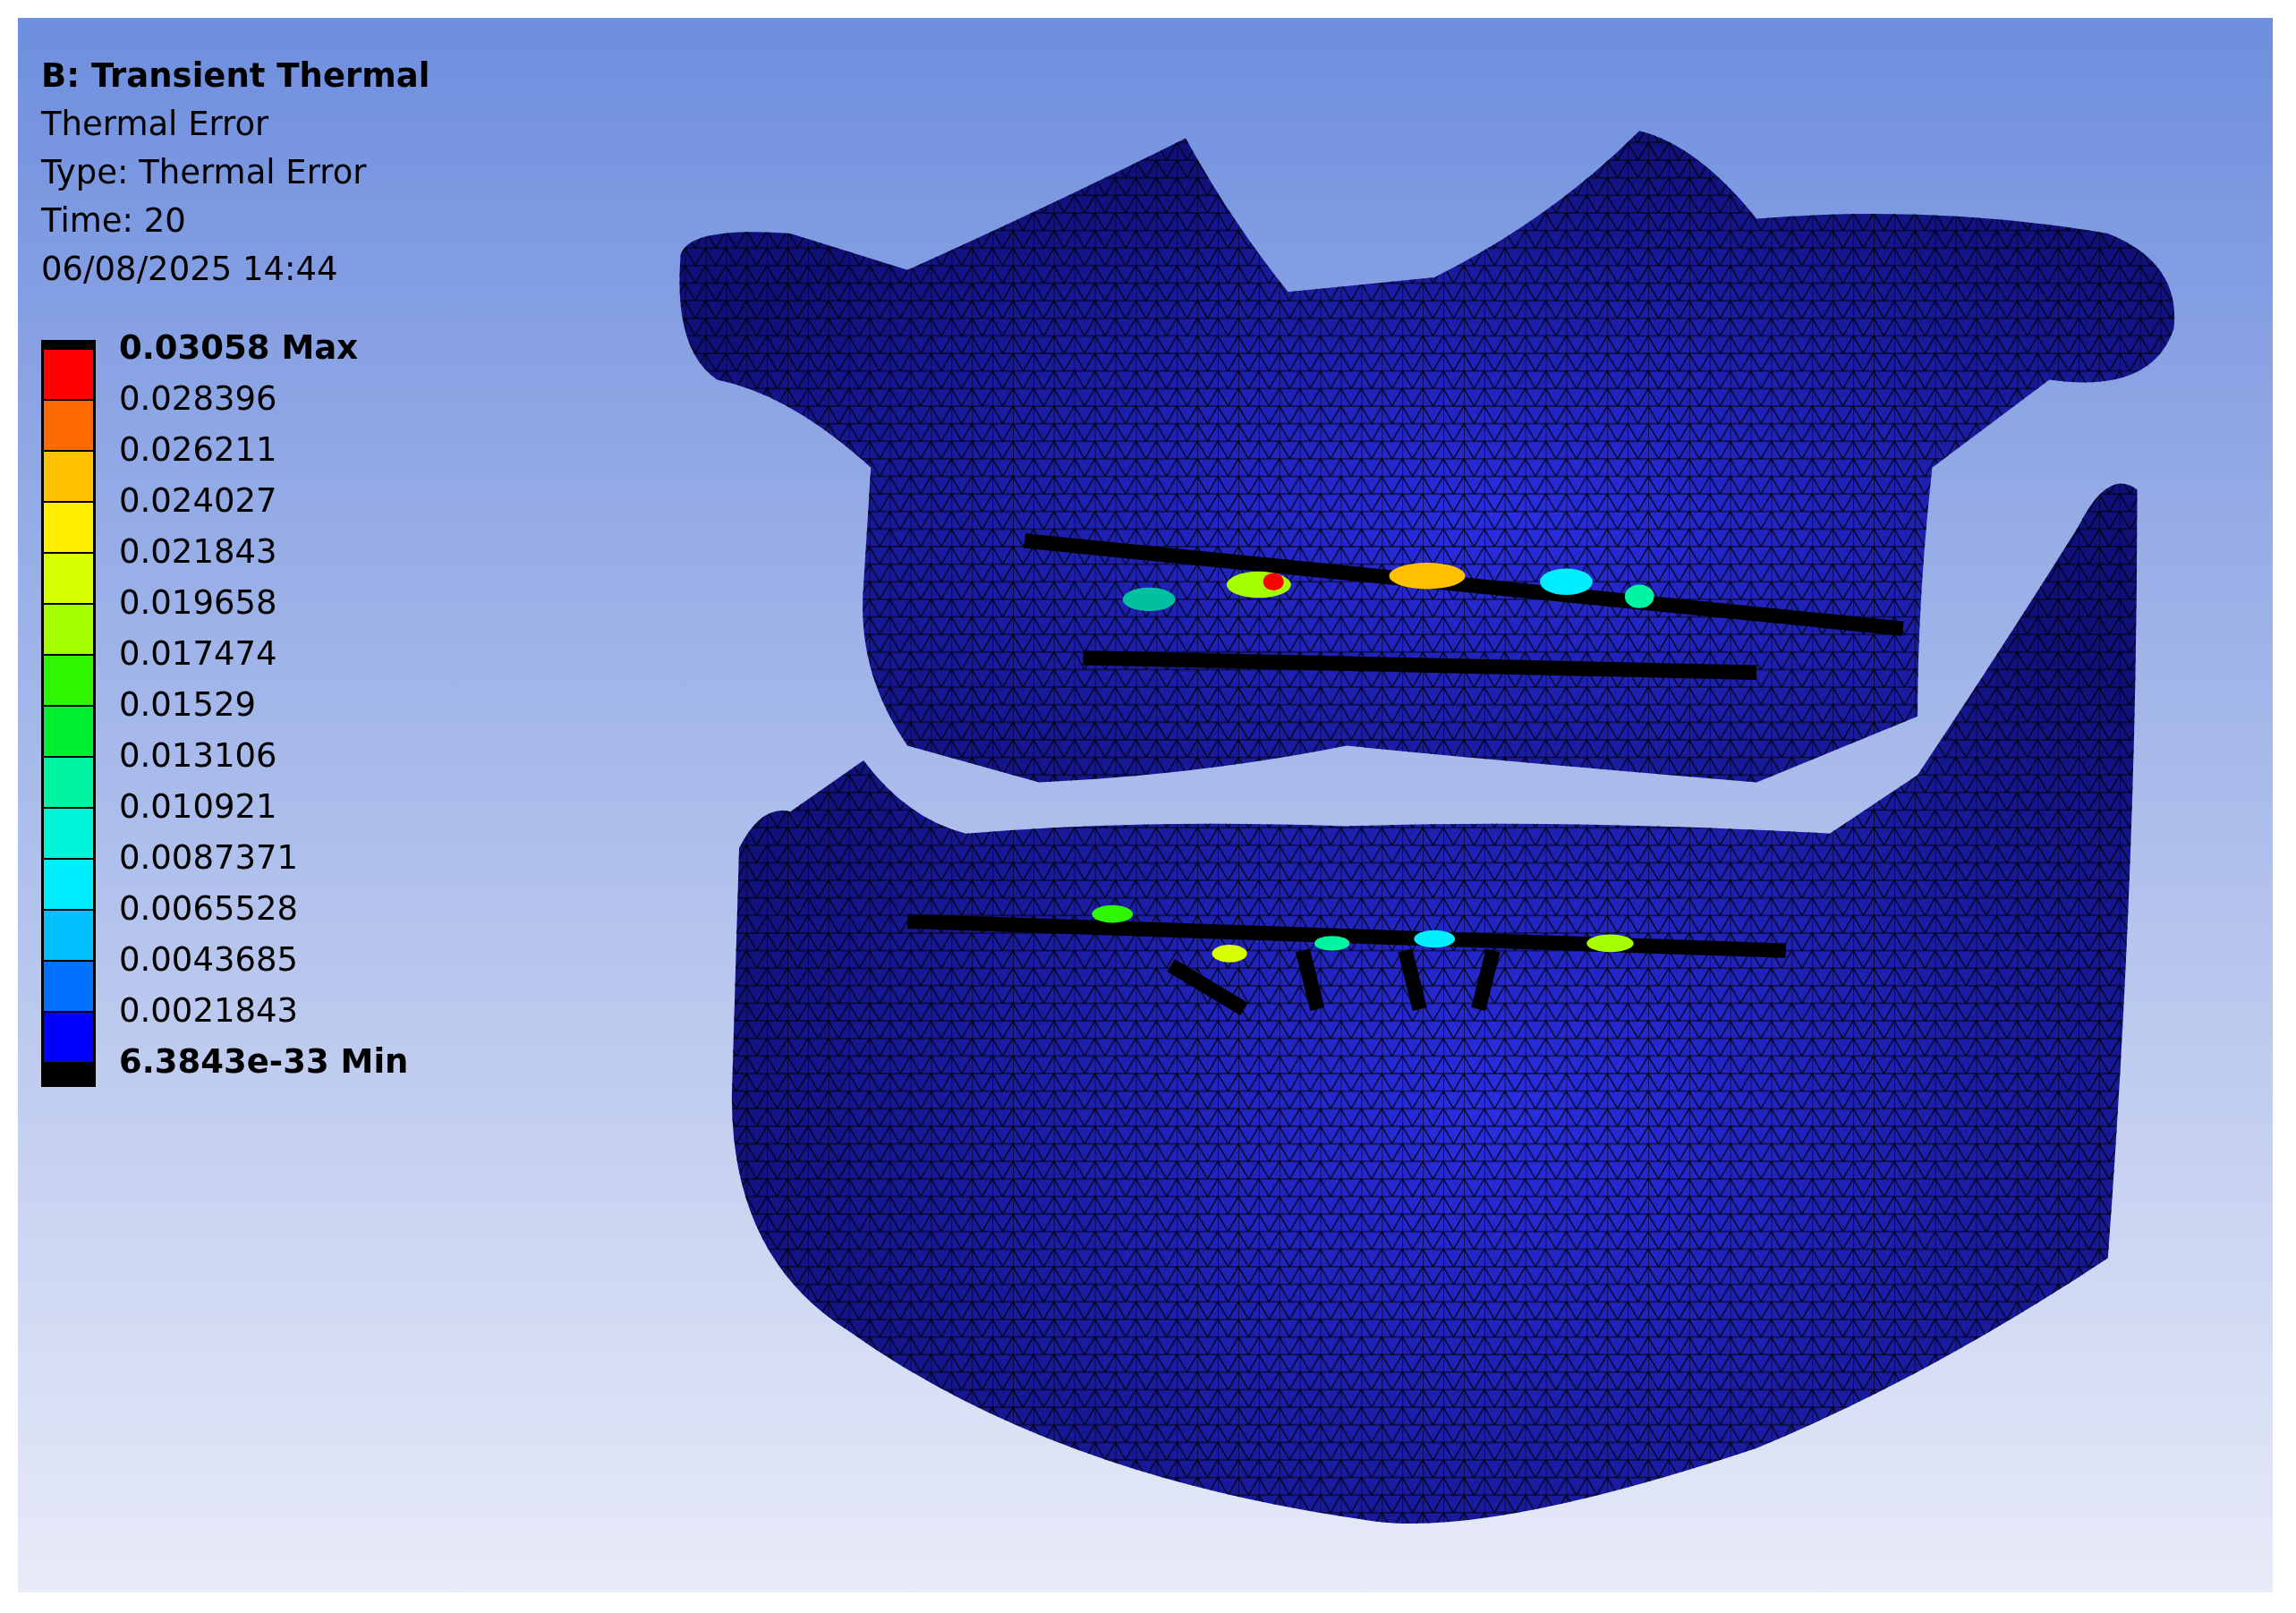 The height and width of the screenshot is (1613, 2296). I want to click on result-info-text: Type: Thermal Error, so click(204, 172).